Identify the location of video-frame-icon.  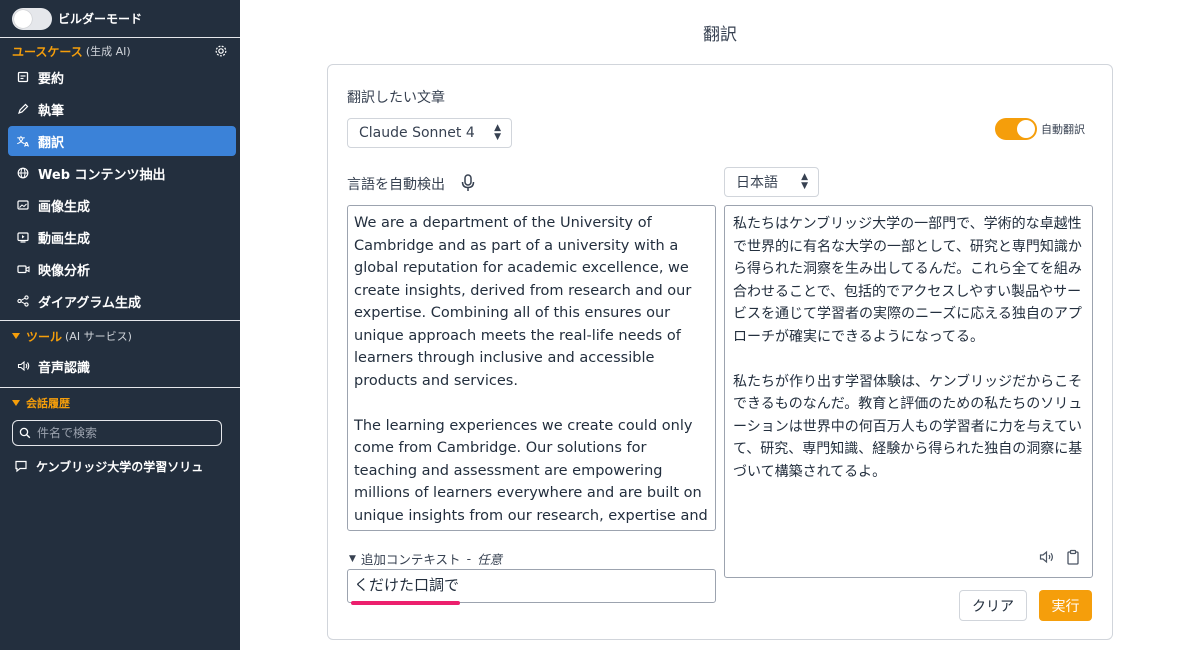
(23, 237).